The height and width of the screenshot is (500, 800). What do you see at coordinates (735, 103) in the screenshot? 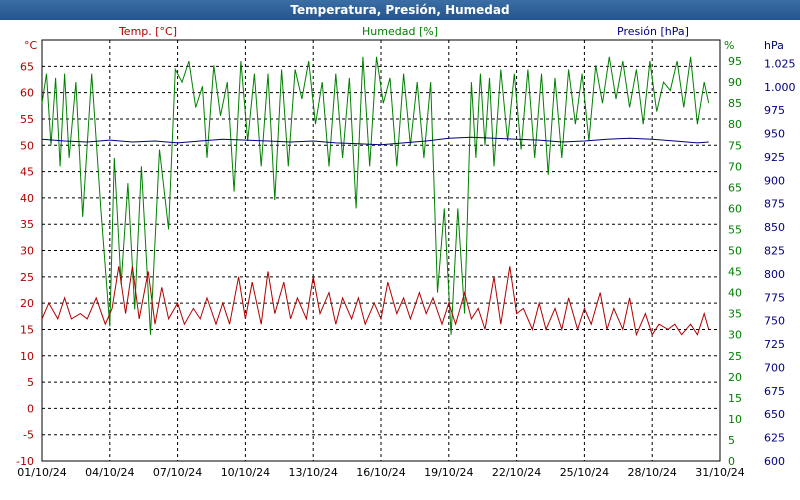
I see `hum-tick-label: 85` at bounding box center [735, 103].